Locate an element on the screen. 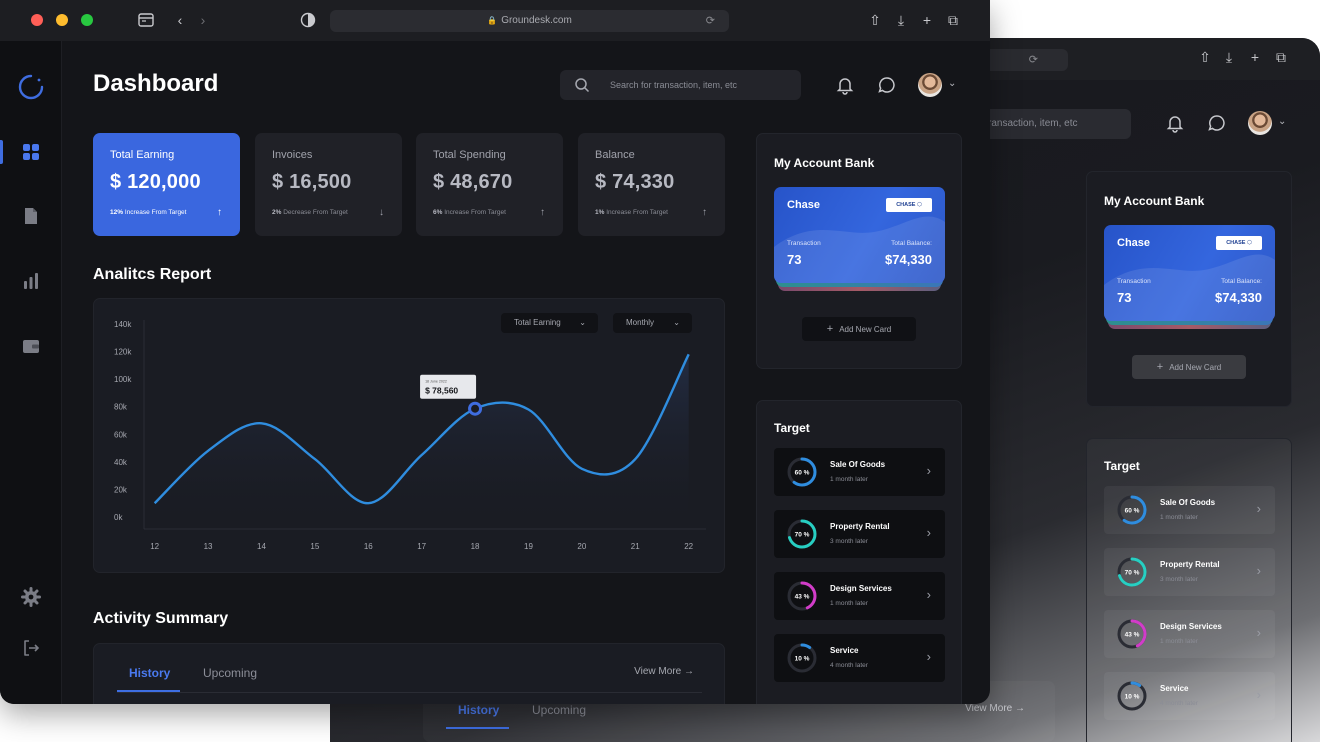 The width and height of the screenshot is (1320, 742). y-tick-label: 140k is located at coordinates (123, 324).